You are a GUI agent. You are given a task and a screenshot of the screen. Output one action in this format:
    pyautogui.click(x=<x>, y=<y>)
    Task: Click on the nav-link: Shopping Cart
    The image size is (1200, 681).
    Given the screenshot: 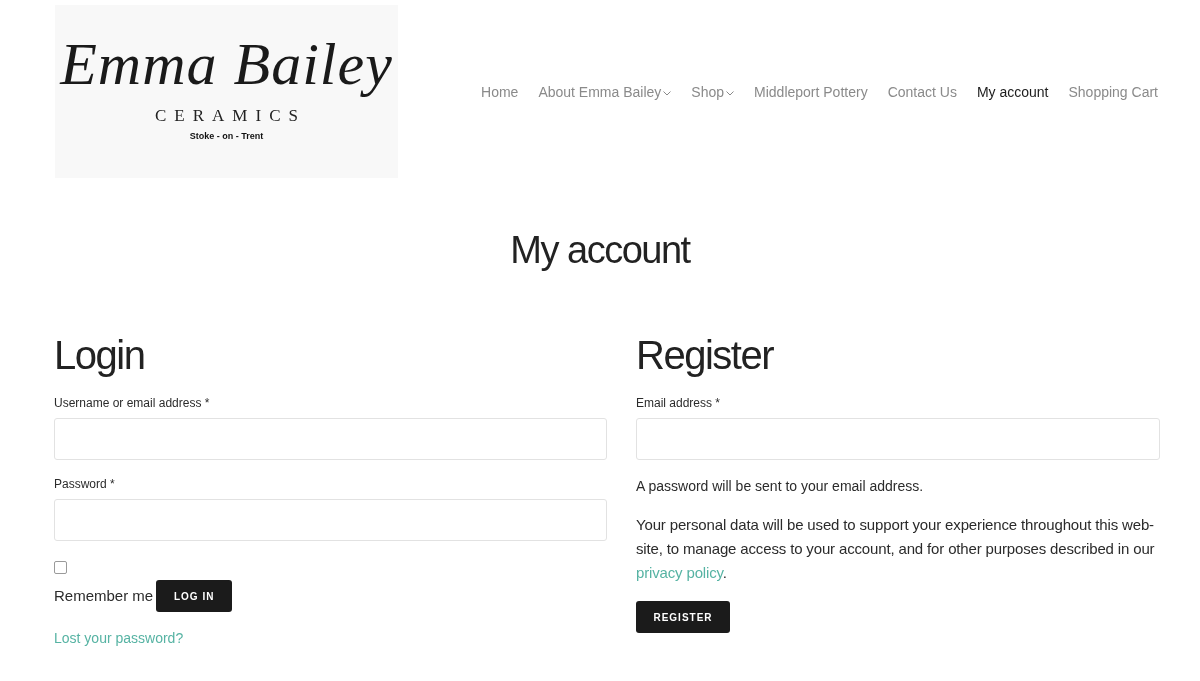 What is the action you would take?
    pyautogui.click(x=1113, y=91)
    